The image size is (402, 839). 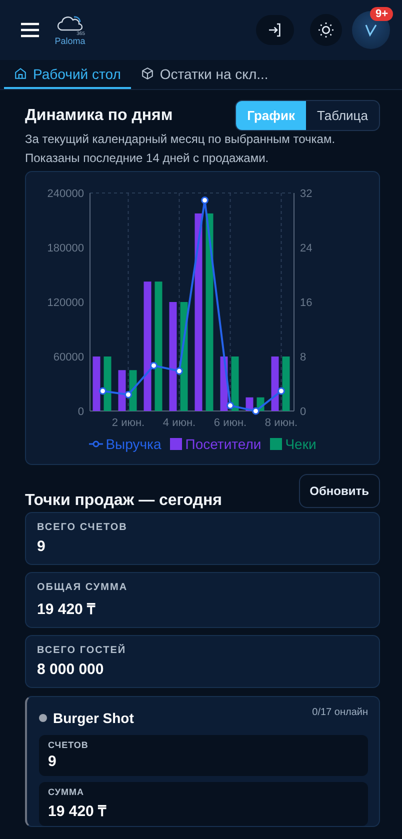 I want to click on axis-label: 24, so click(x=306, y=248).